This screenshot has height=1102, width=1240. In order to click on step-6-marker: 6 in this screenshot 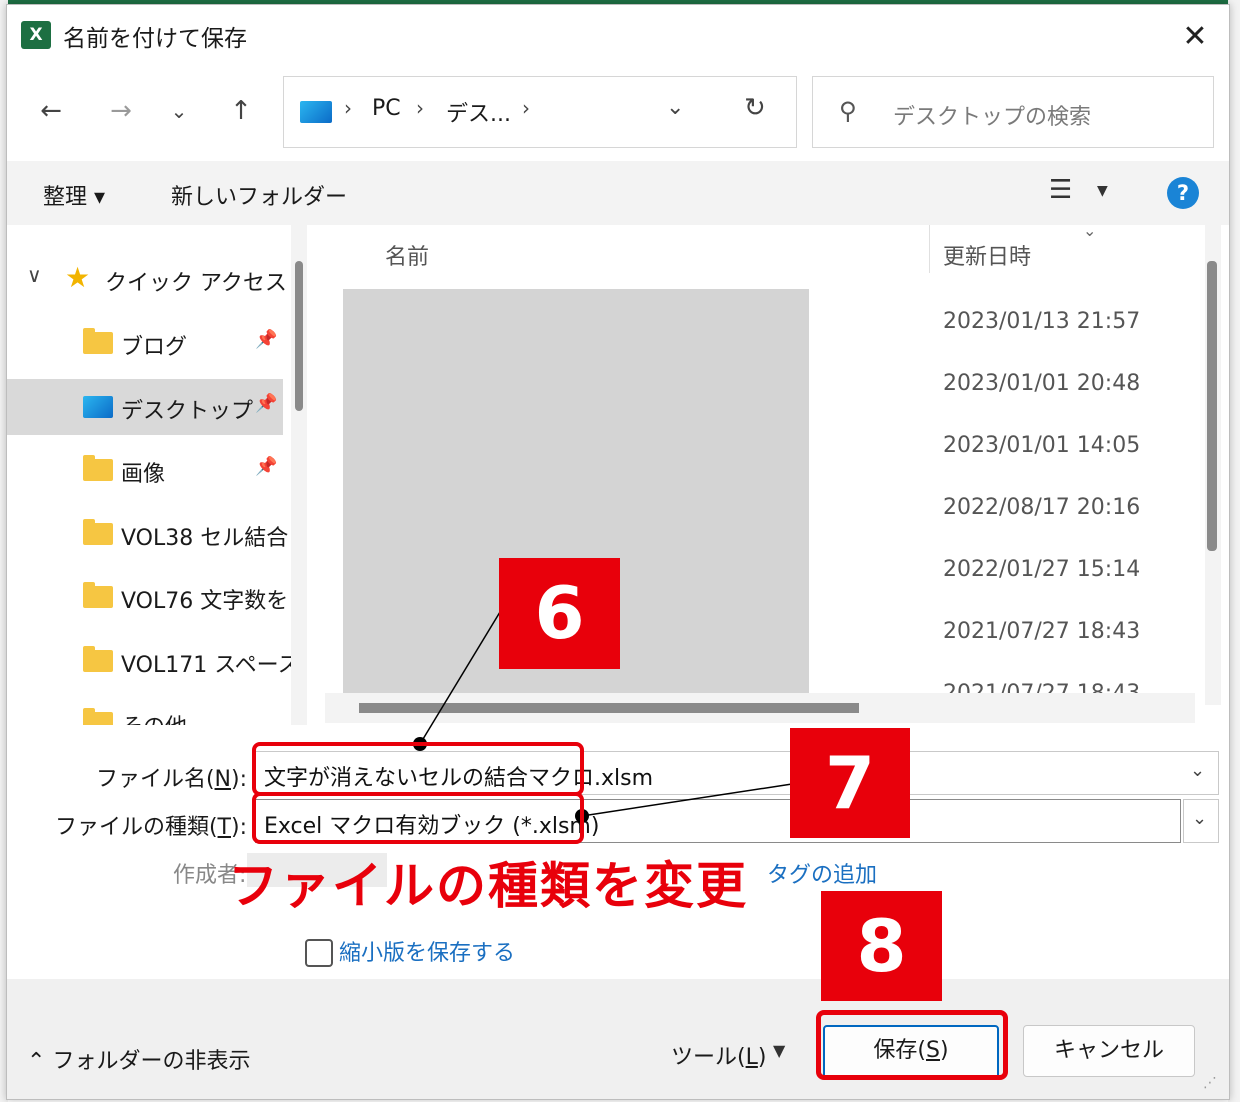, I will do `click(559, 613)`.